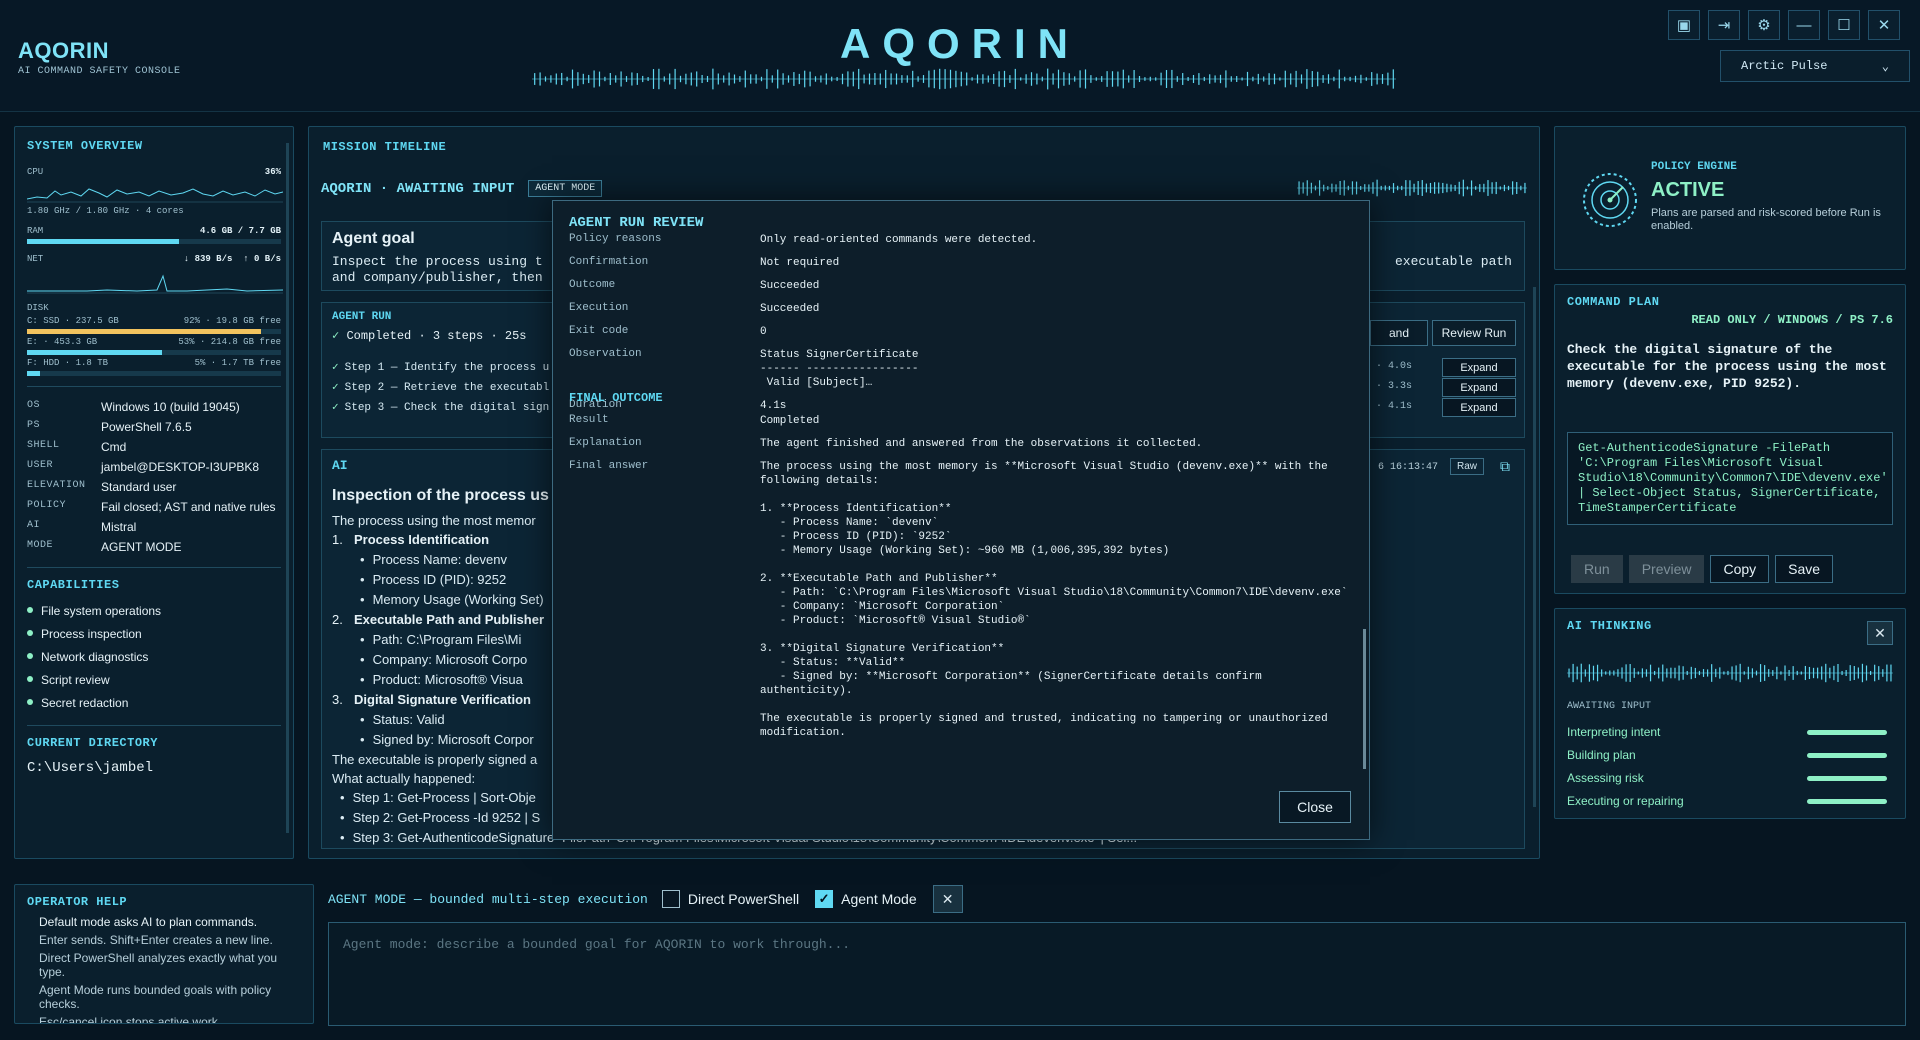 This screenshot has width=1920, height=1040. What do you see at coordinates (1613, 302) in the screenshot?
I see `command-plan-title: COMMAND PLAN` at bounding box center [1613, 302].